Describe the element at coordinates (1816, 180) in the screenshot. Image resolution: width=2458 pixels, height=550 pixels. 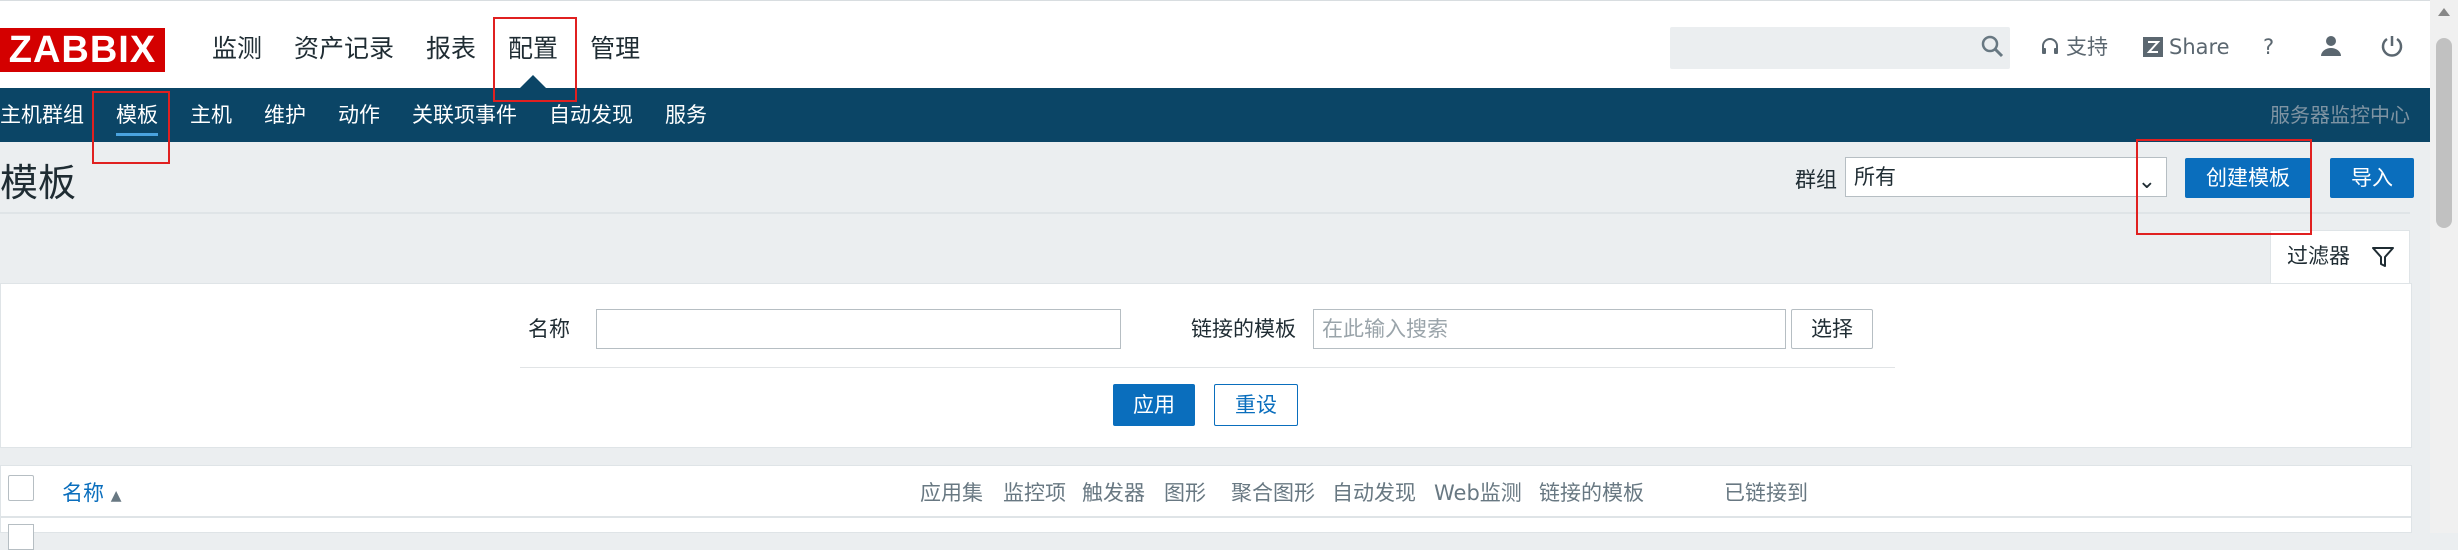
I see `group-label: 群组` at that location.